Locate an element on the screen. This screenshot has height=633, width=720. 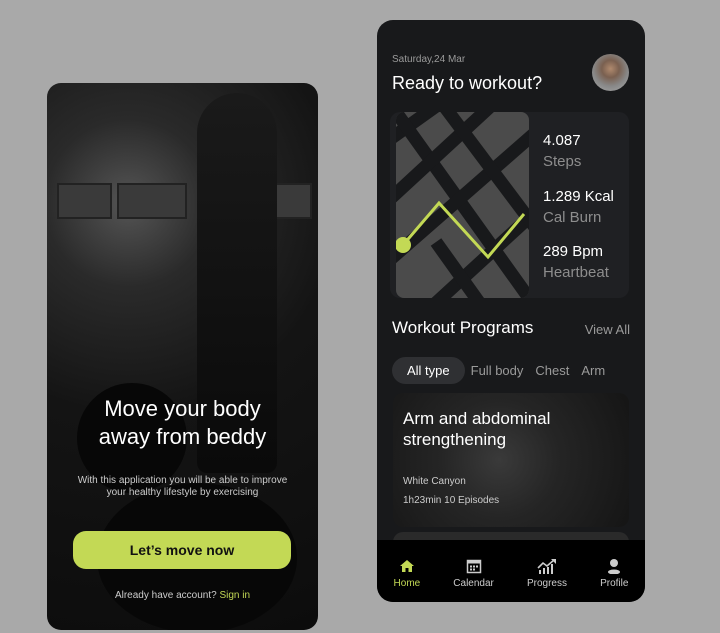
nav-profile: Profile is located at coordinates (614, 573).